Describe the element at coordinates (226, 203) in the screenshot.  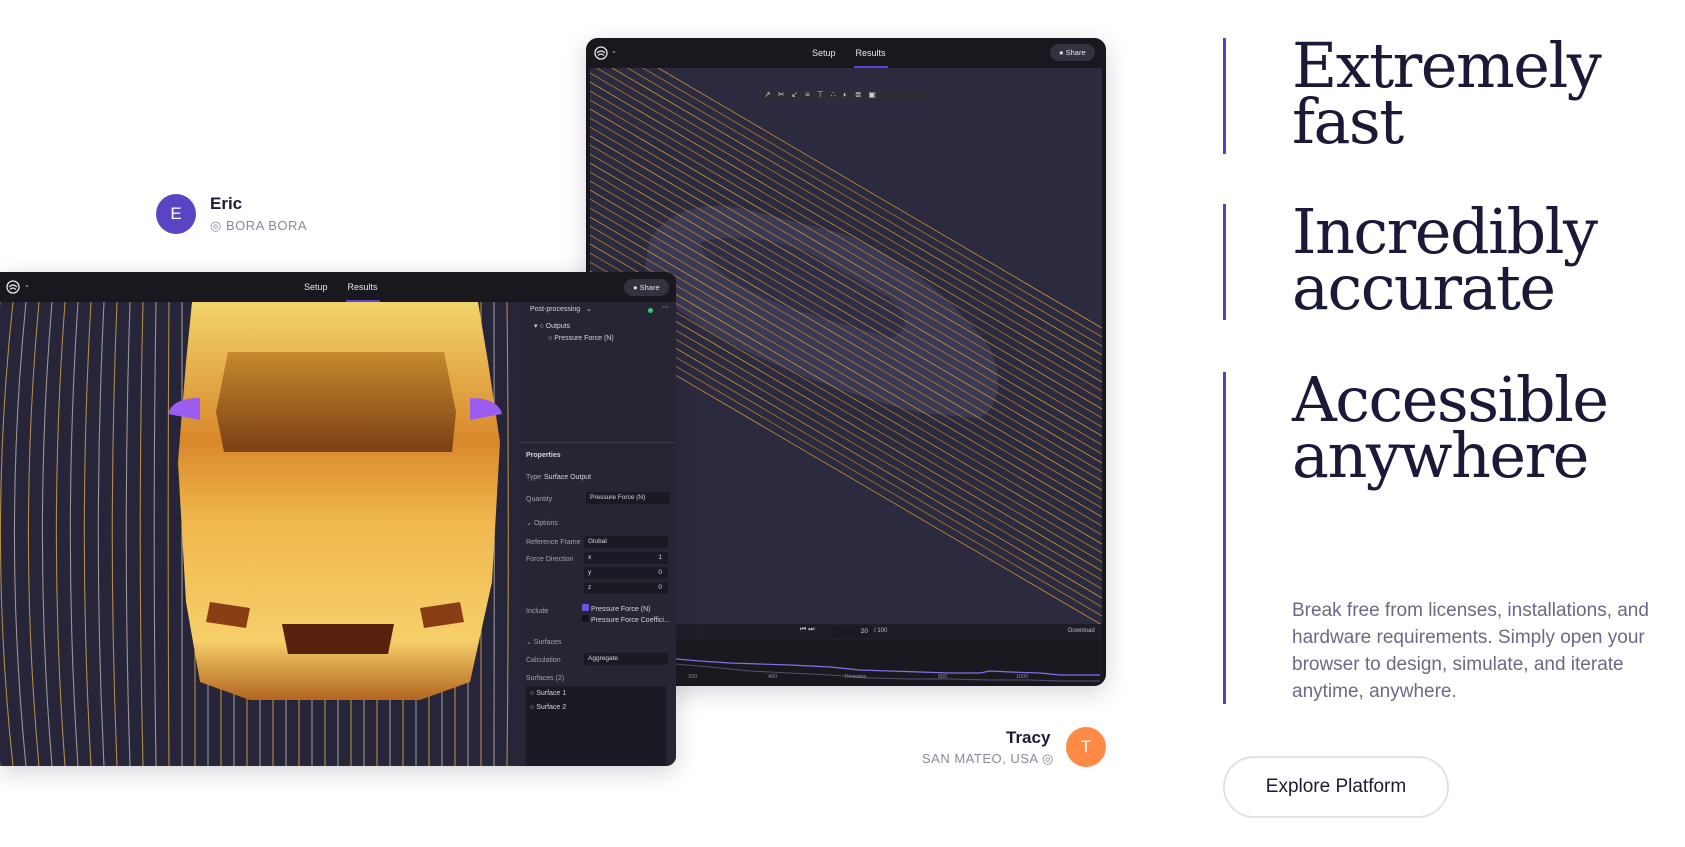
I see `person-name-eric: Eric` at that location.